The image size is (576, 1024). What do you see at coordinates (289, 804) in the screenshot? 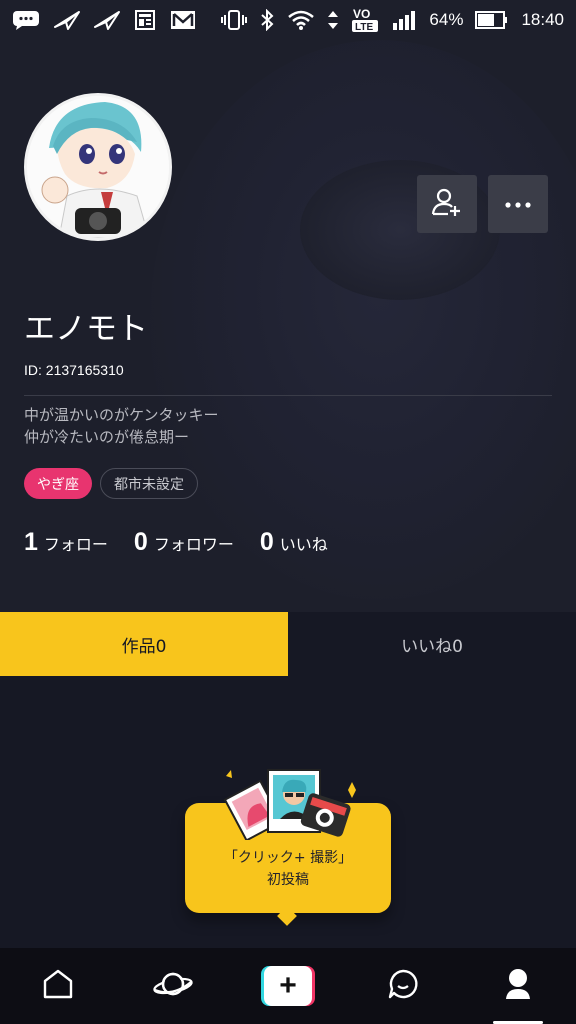
I see `photos-camera-illustration` at bounding box center [289, 804].